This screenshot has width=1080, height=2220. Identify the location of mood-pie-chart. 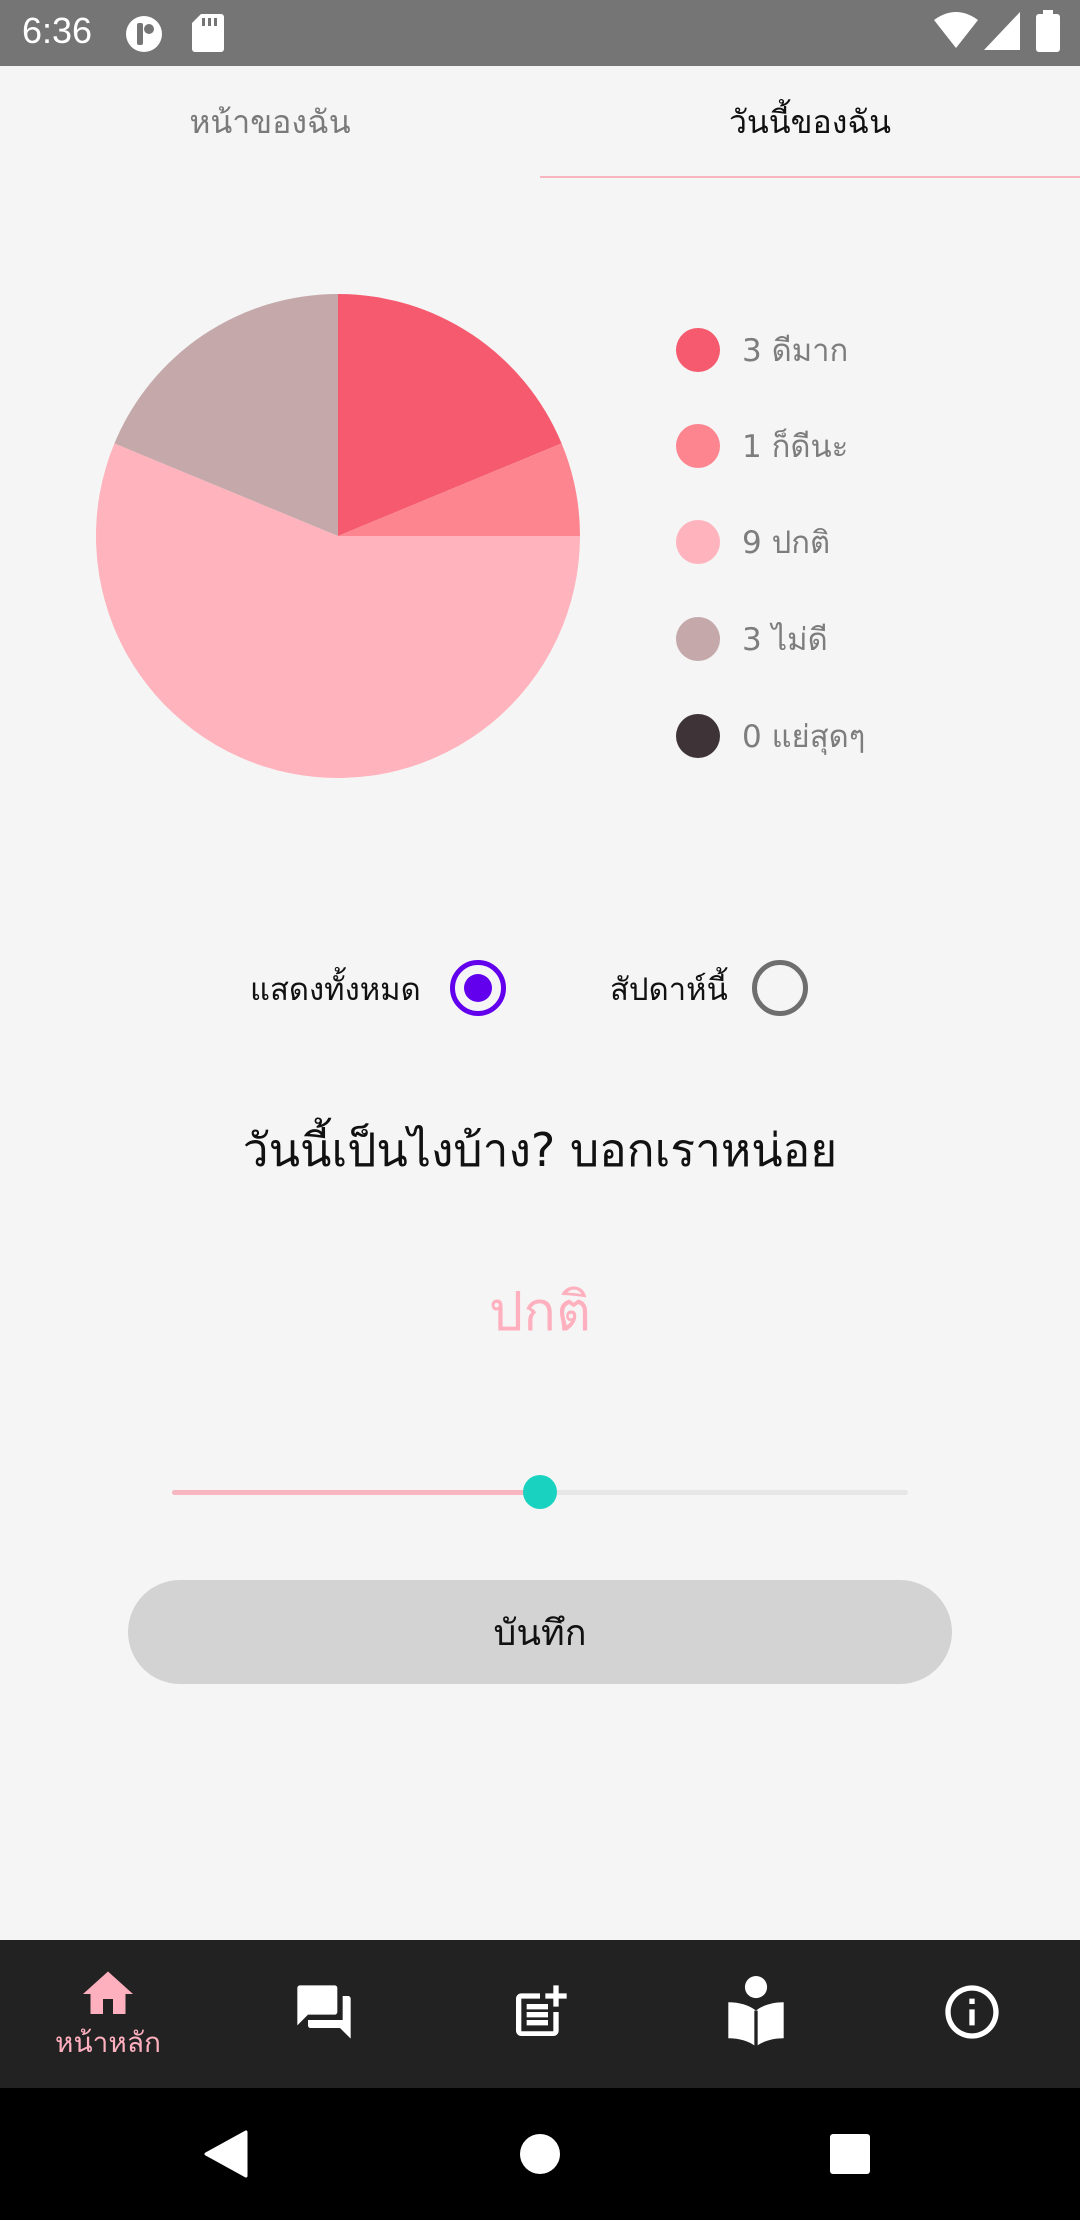
(337, 536).